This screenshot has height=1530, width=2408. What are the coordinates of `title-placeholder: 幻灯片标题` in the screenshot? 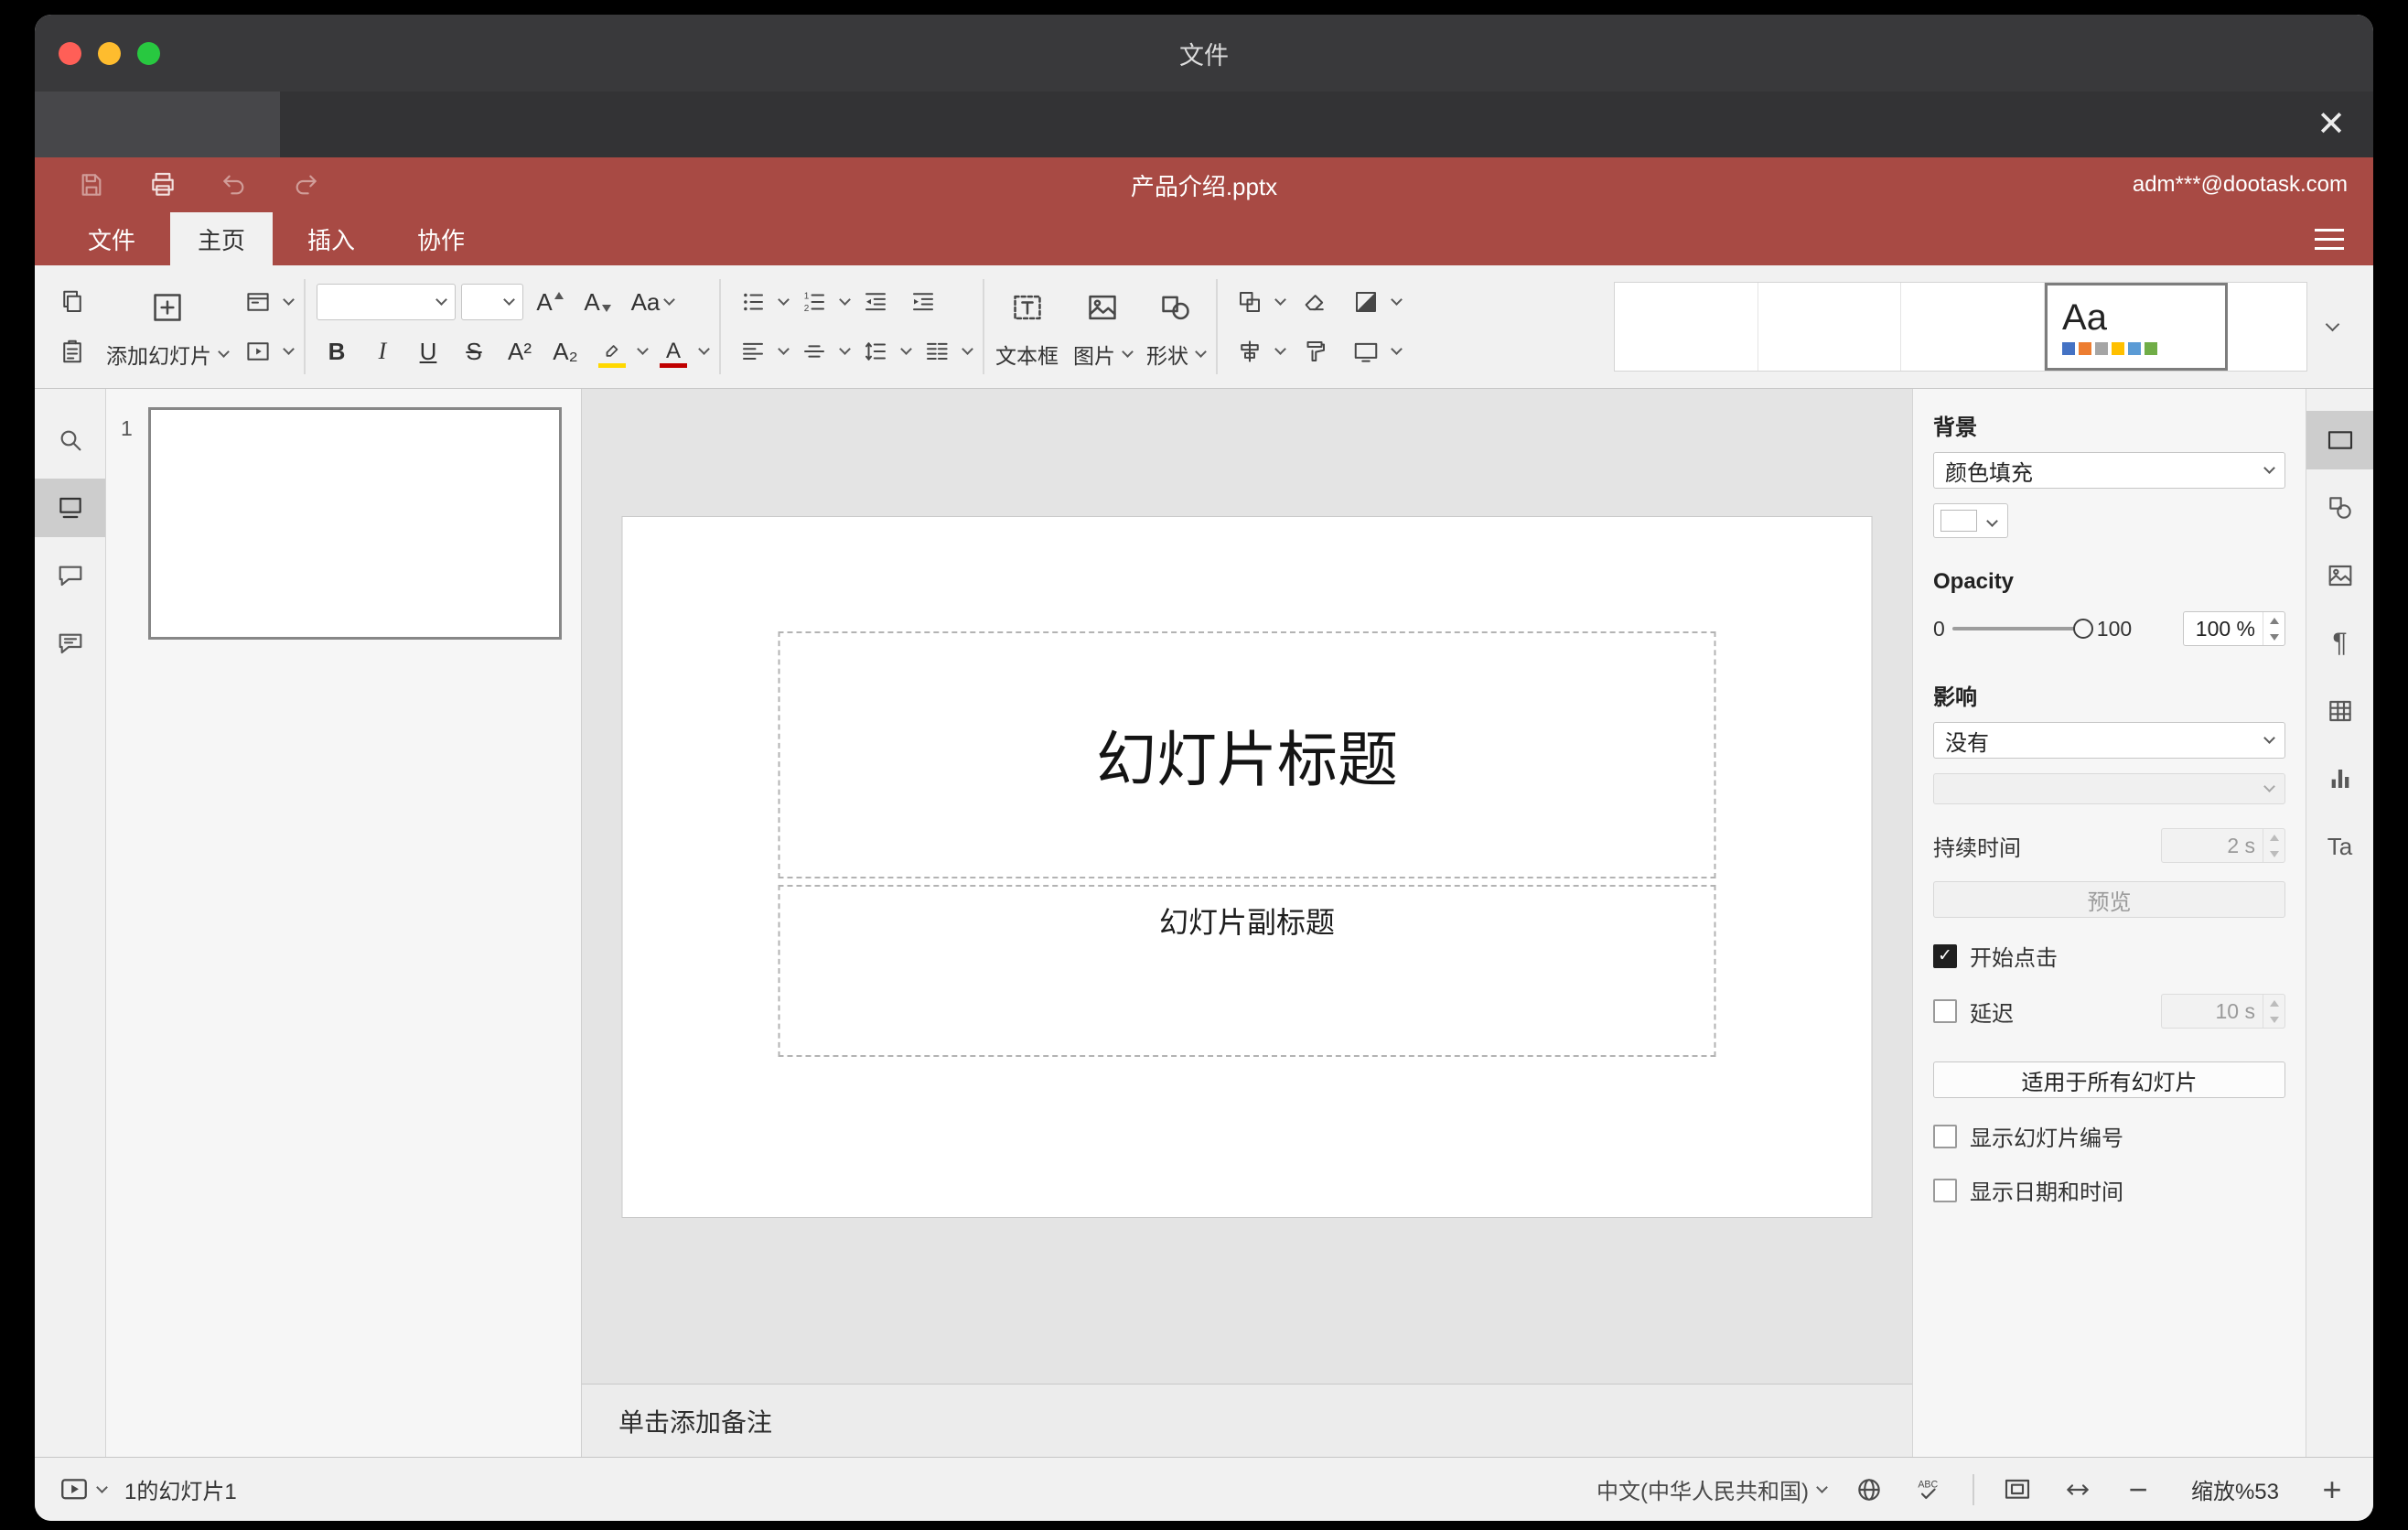 It's located at (1247, 754).